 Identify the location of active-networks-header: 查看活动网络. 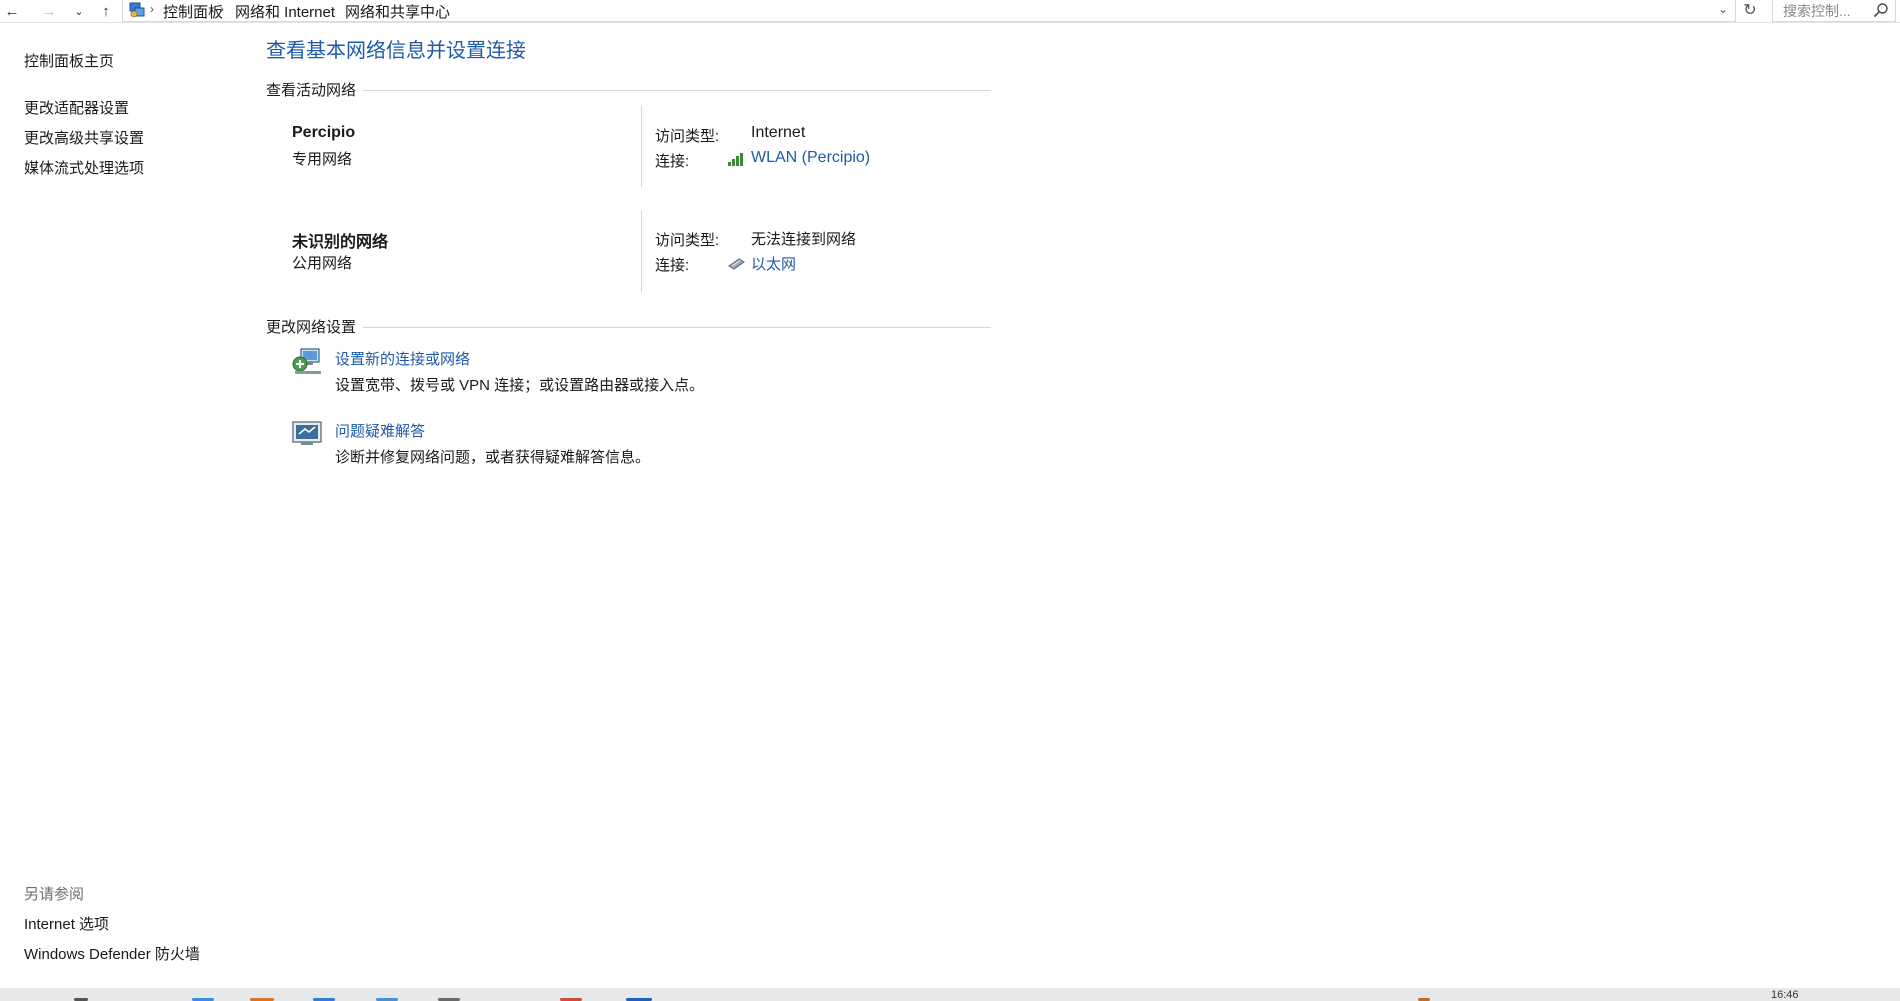
(311, 90).